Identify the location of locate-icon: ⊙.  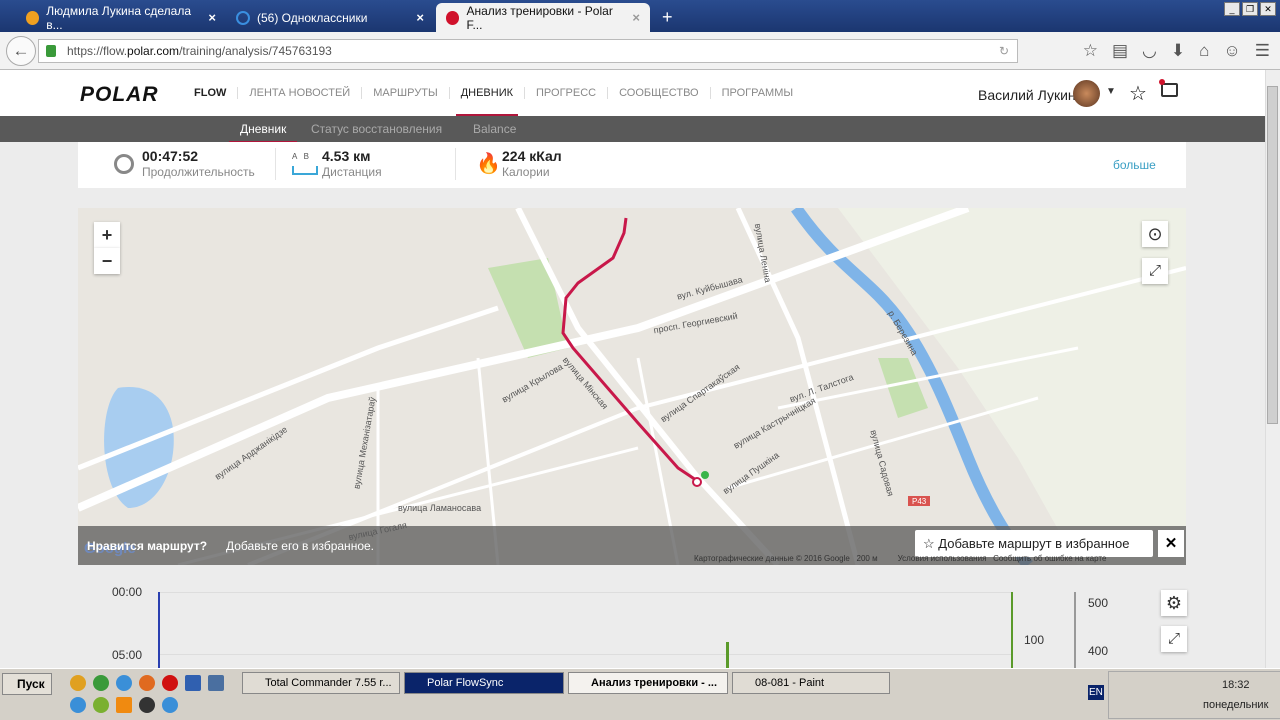
(1155, 234).